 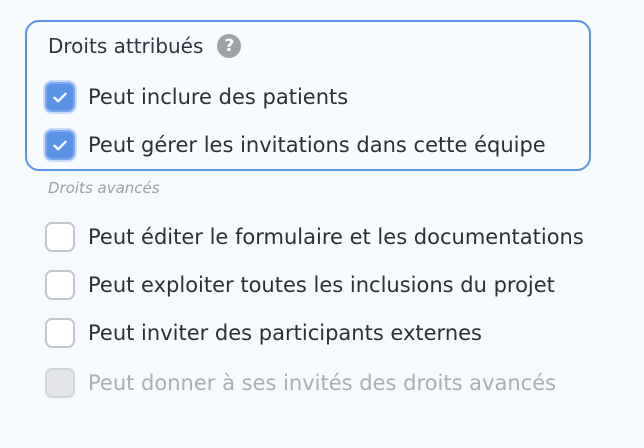 I want to click on granted-rights-title-text: Droits attribués, so click(x=126, y=46).